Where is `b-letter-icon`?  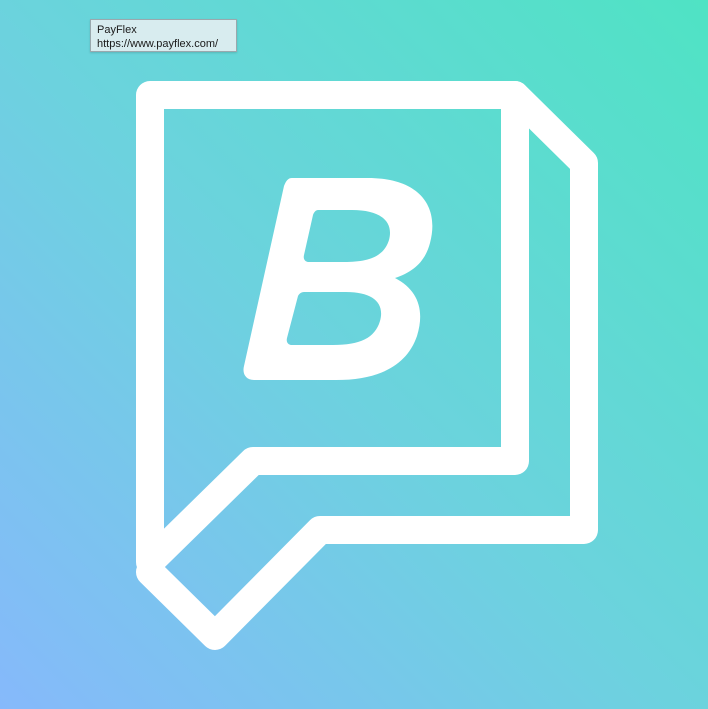
b-letter-icon is located at coordinates (338, 279).